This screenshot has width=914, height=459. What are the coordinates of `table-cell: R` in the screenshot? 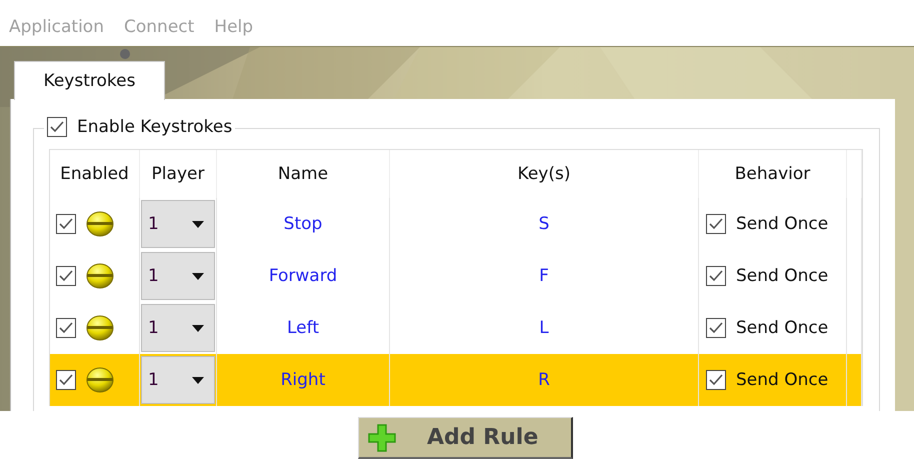 It's located at (544, 380).